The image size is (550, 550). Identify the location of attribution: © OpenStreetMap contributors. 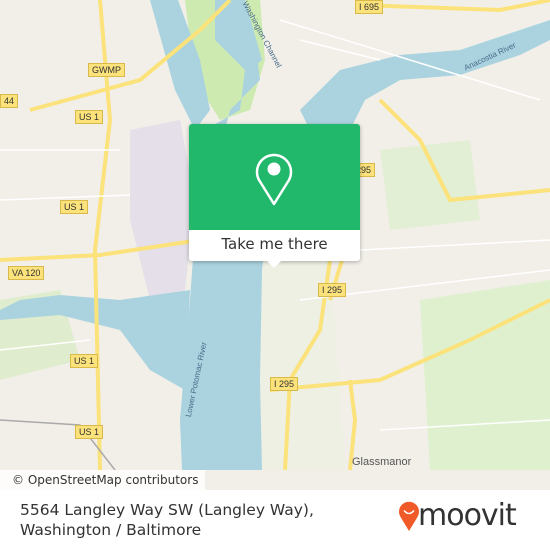
(102, 480).